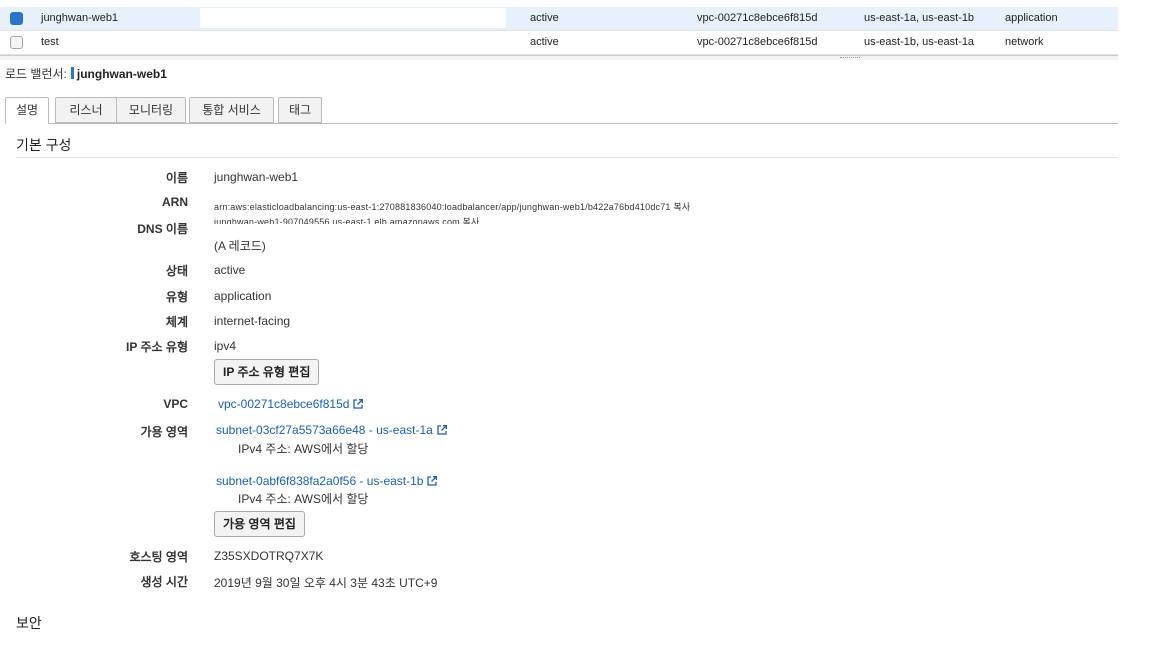  I want to click on subnet-link-1: subnet-03cf27a5573a66e48 - us-east-1a, so click(331, 430).